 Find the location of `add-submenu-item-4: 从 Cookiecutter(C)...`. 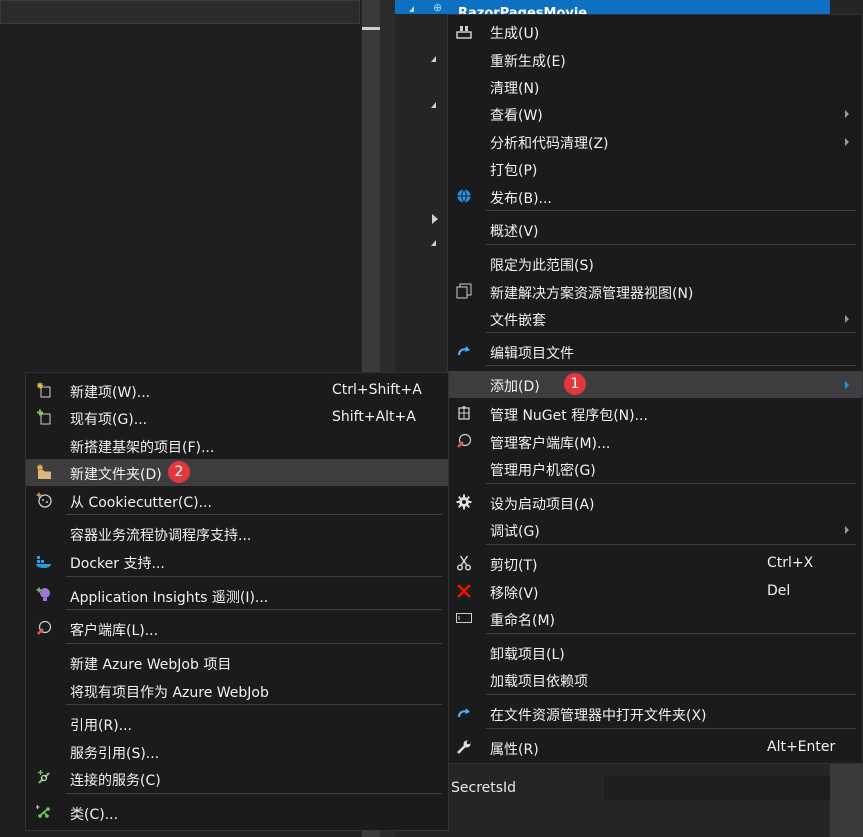

add-submenu-item-4: 从 Cookiecutter(C)... is located at coordinates (237, 500).